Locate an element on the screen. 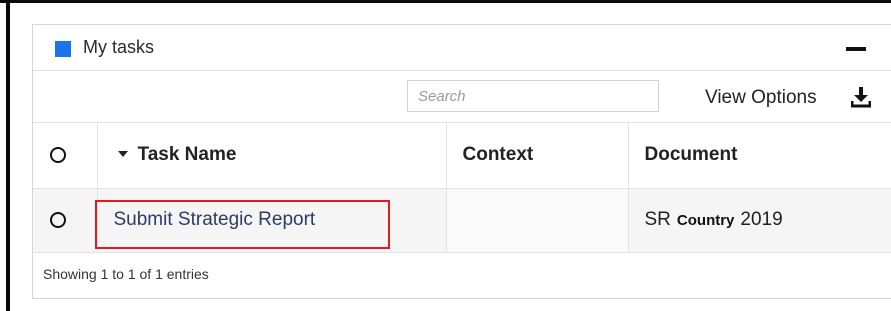 The width and height of the screenshot is (891, 311). window-frame-left is located at coordinates (8, 155).